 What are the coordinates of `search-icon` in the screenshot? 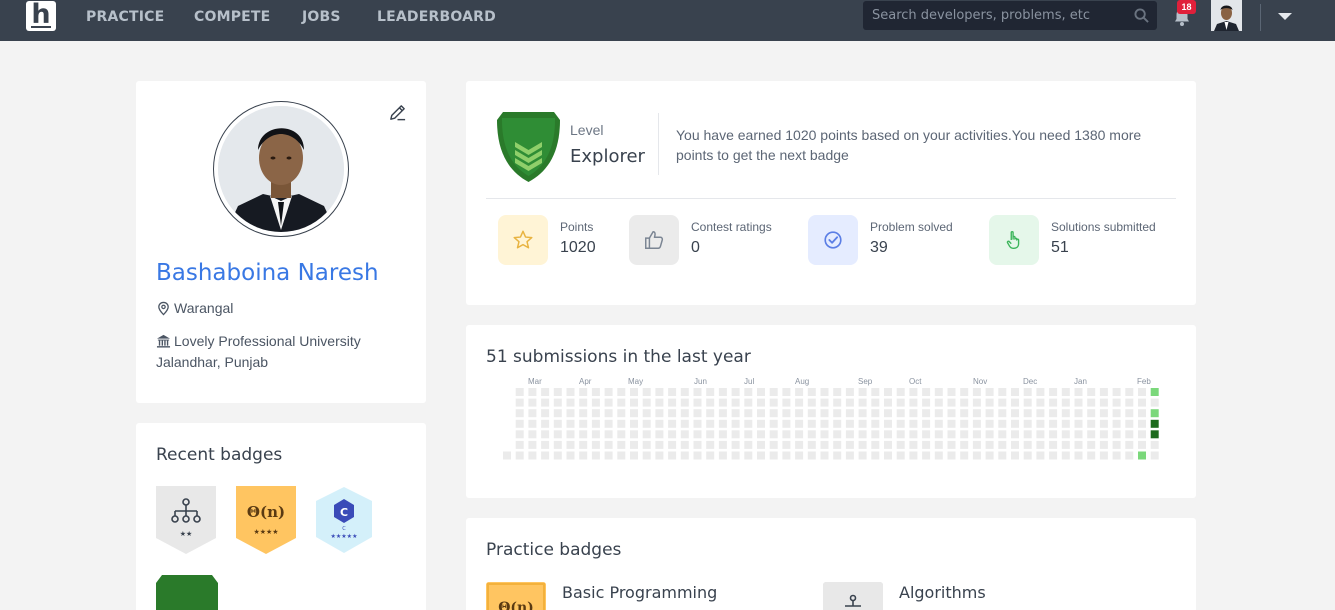 It's located at (1141, 15).